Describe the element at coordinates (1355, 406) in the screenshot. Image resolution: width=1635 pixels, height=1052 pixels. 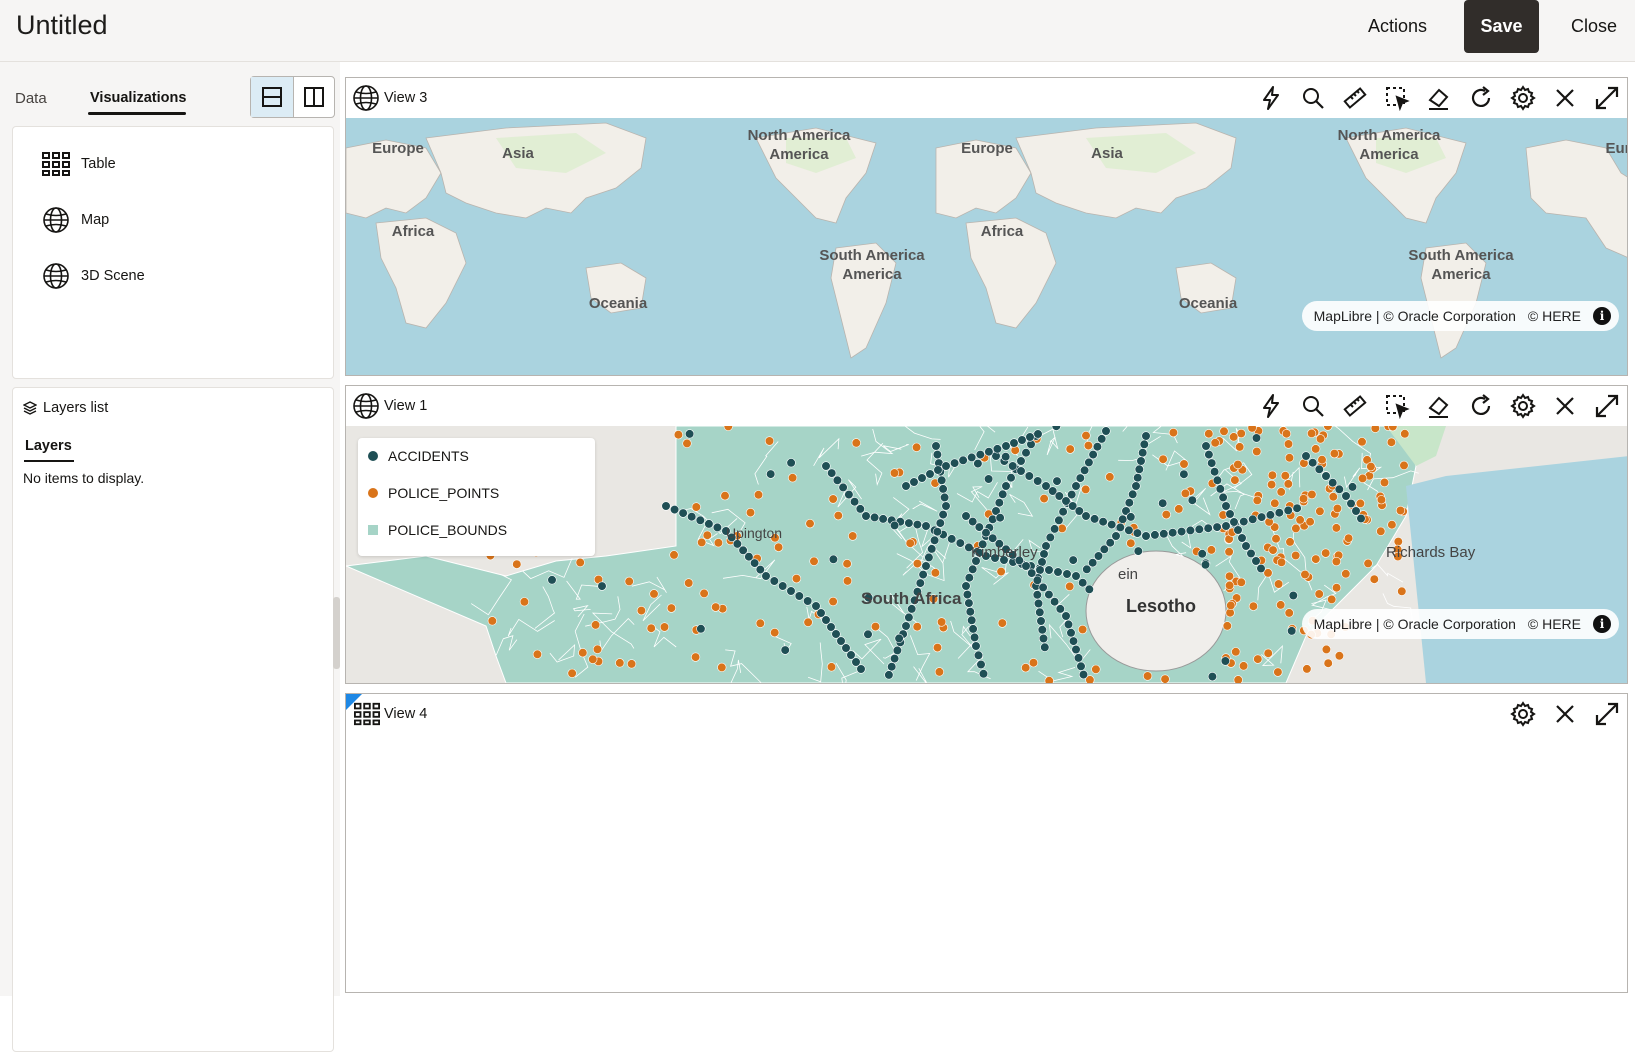
I see `measure-button` at that location.